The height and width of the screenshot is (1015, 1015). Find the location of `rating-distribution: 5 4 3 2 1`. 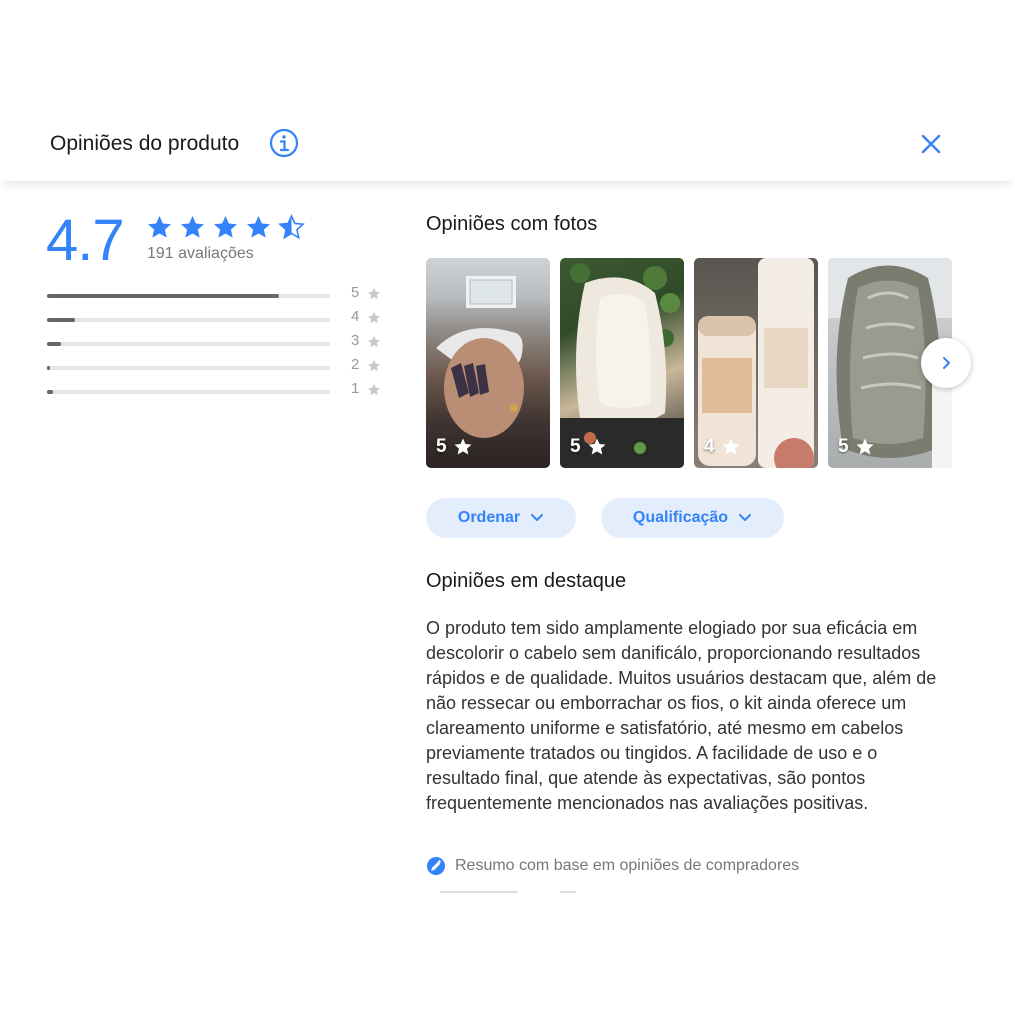

rating-distribution: 5 4 3 2 1 is located at coordinates (217, 344).